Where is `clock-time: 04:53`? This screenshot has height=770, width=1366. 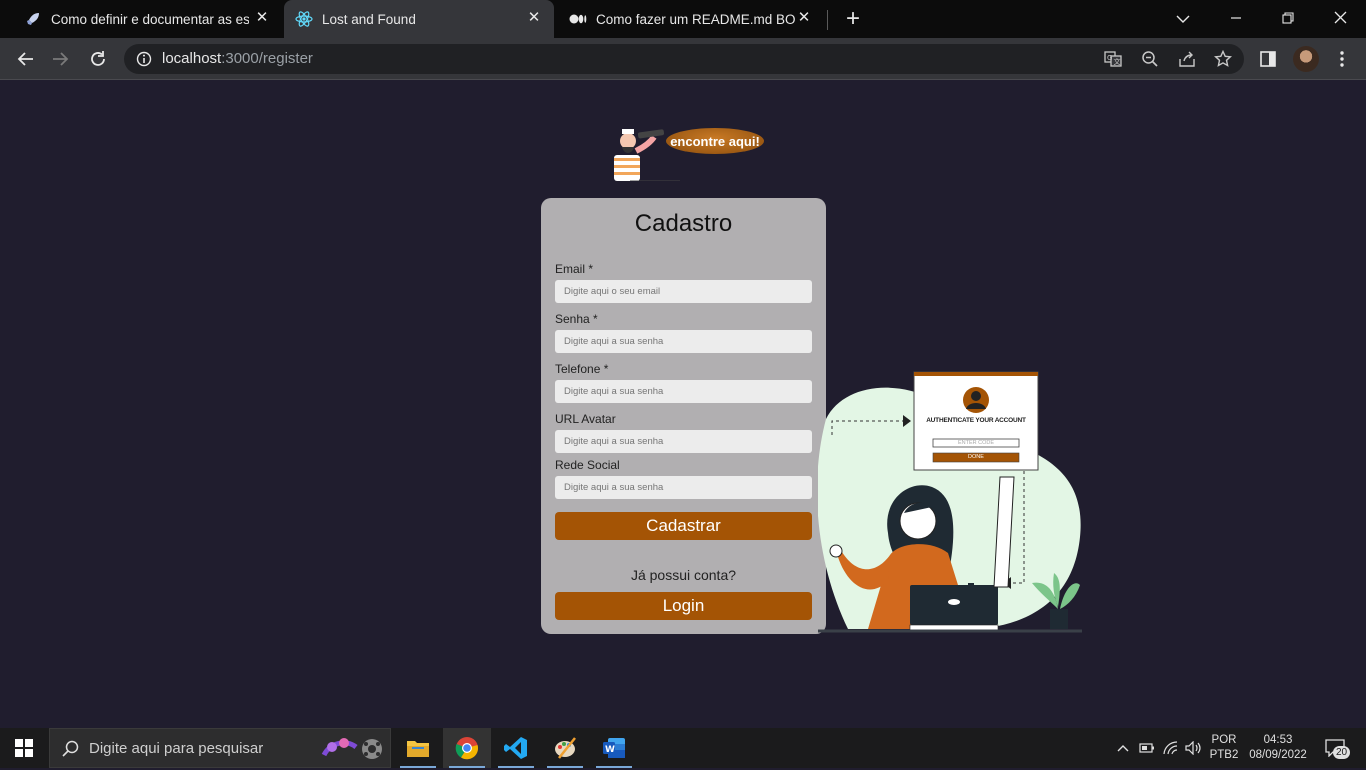 clock-time: 04:53 is located at coordinates (1278, 740).